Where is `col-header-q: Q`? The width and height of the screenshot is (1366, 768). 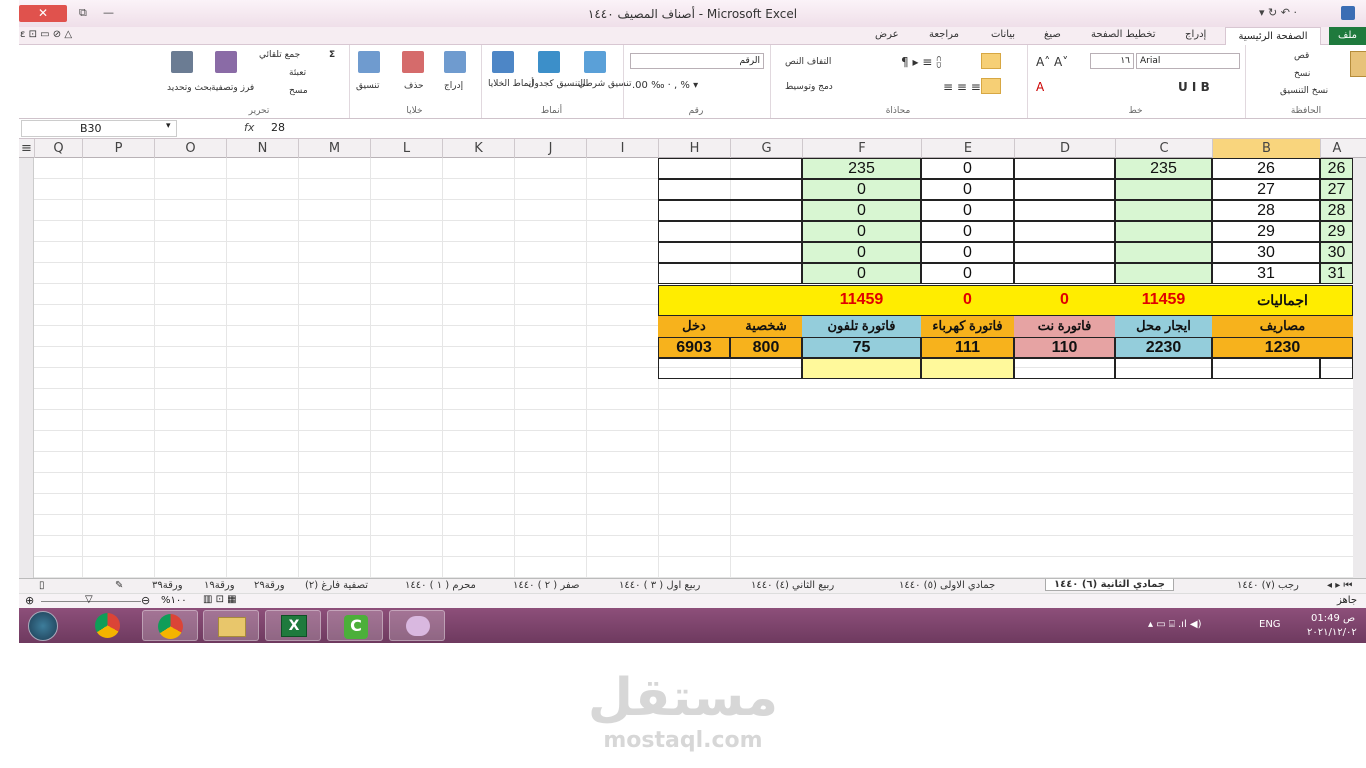
col-header-q: Q is located at coordinates (58, 148).